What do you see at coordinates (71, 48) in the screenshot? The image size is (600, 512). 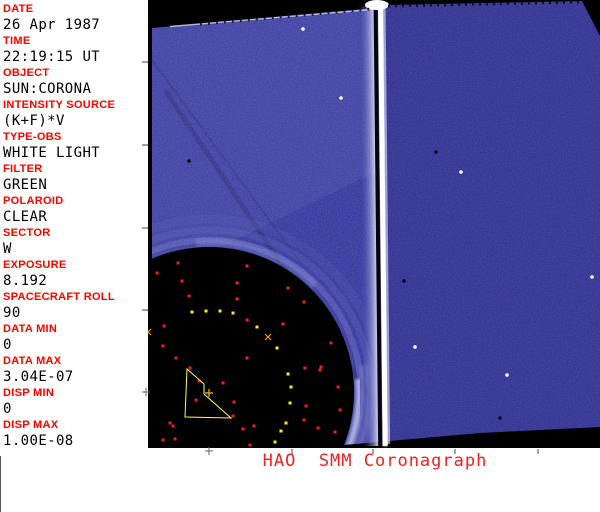 I see `metadata-field-time: TIME 22:19:15 UT` at bounding box center [71, 48].